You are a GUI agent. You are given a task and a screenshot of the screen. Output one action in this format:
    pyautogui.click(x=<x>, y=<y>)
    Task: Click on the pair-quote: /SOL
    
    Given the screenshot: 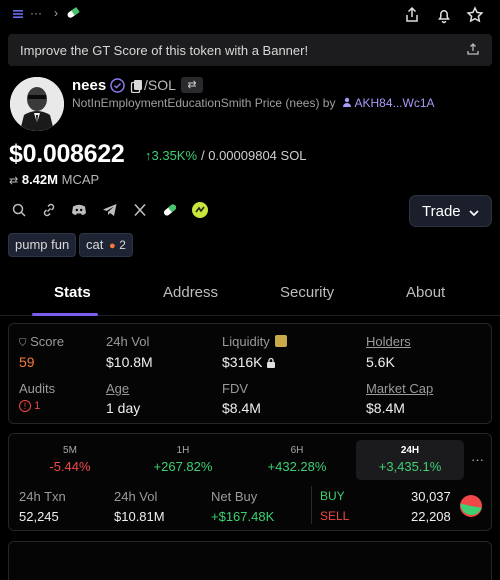 What is the action you would take?
    pyautogui.click(x=160, y=85)
    